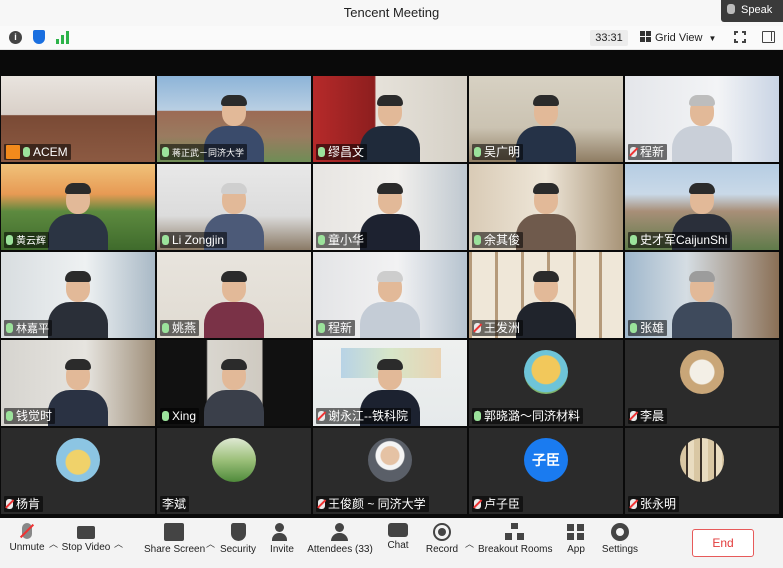 The image size is (783, 568). What do you see at coordinates (469, 543) in the screenshot?
I see `record-options-chevron: ︿` at bounding box center [469, 543].